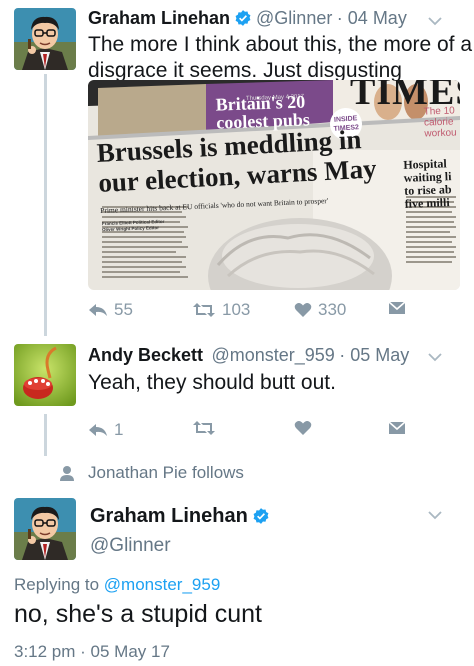 The height and width of the screenshot is (666, 474). What do you see at coordinates (138, 614) in the screenshot?
I see `tweet-text: no, she's a stupid cunt` at bounding box center [138, 614].